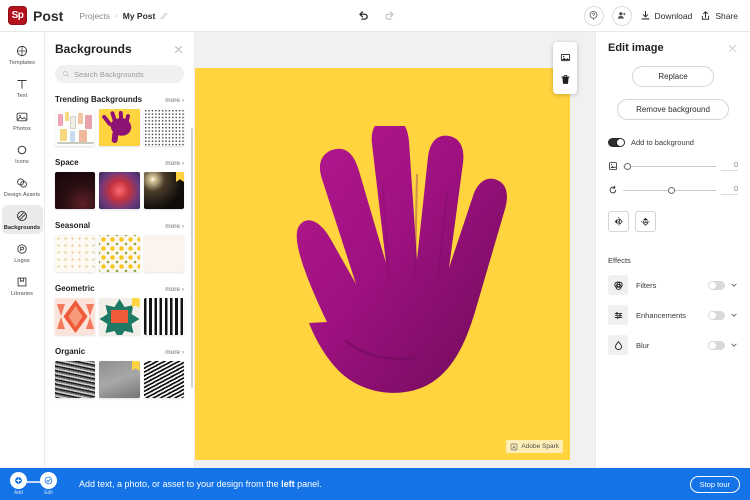  I want to click on undo-button, so click(363, 15).